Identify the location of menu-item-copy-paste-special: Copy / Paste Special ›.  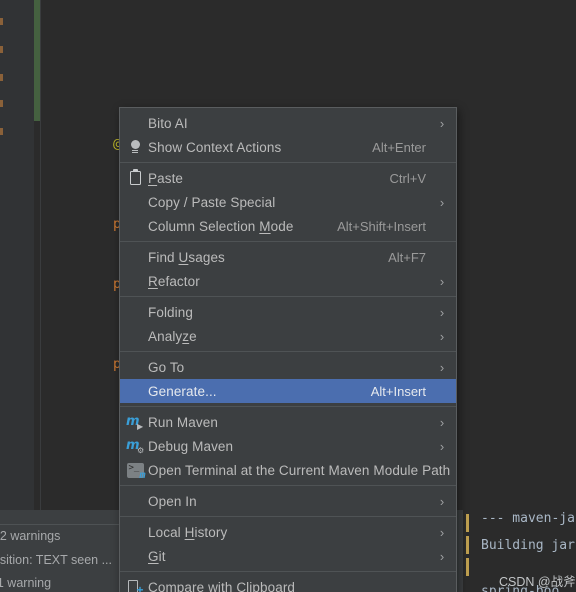
(288, 202).